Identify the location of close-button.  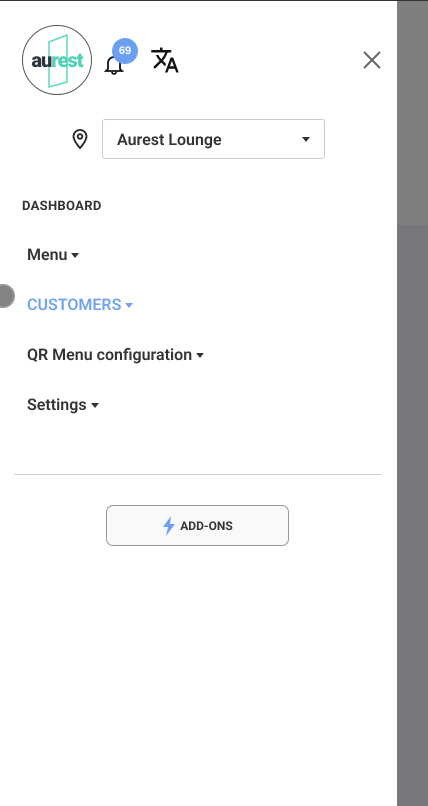
(372, 60).